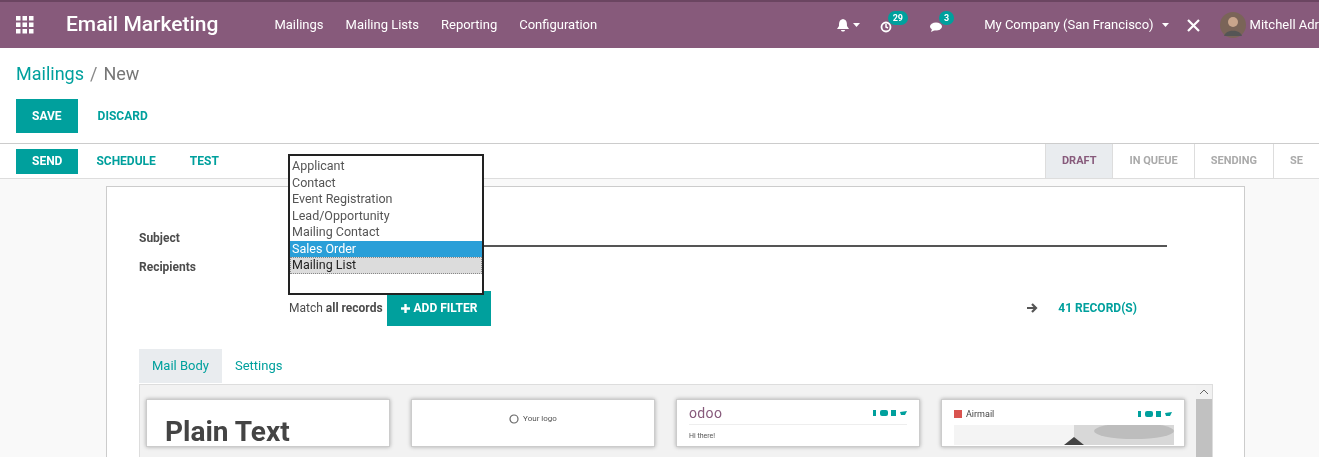  Describe the element at coordinates (167, 267) in the screenshot. I see `field-label: Recipients` at that location.